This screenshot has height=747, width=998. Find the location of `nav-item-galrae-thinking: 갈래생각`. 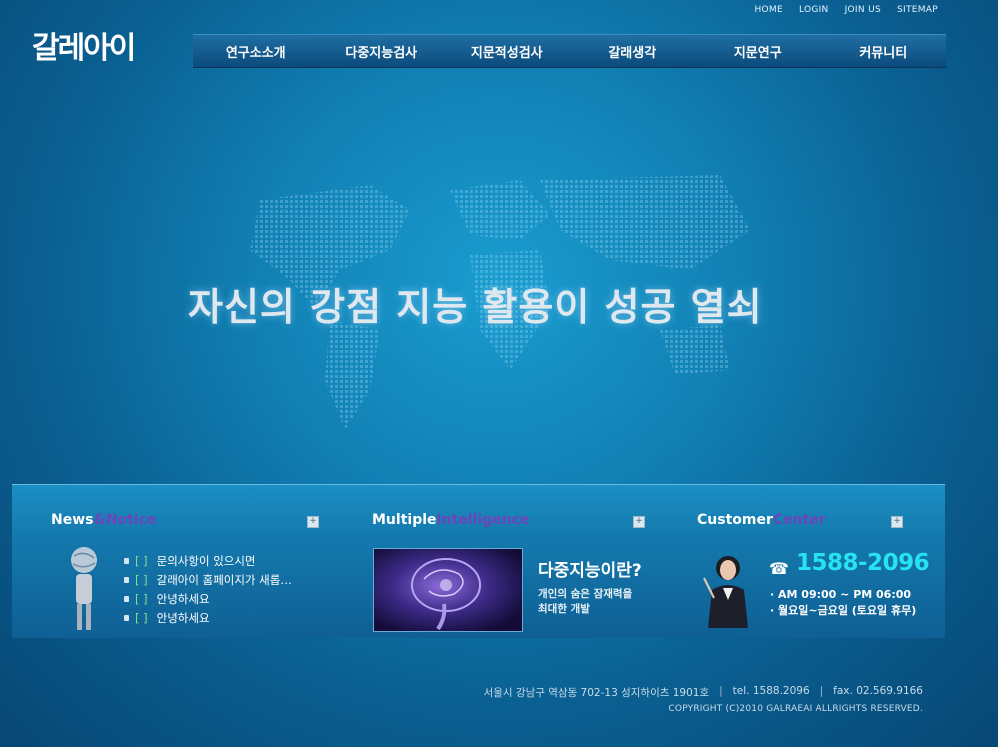

nav-item-galrae-thinking: 갈래생각 is located at coordinates (633, 51).